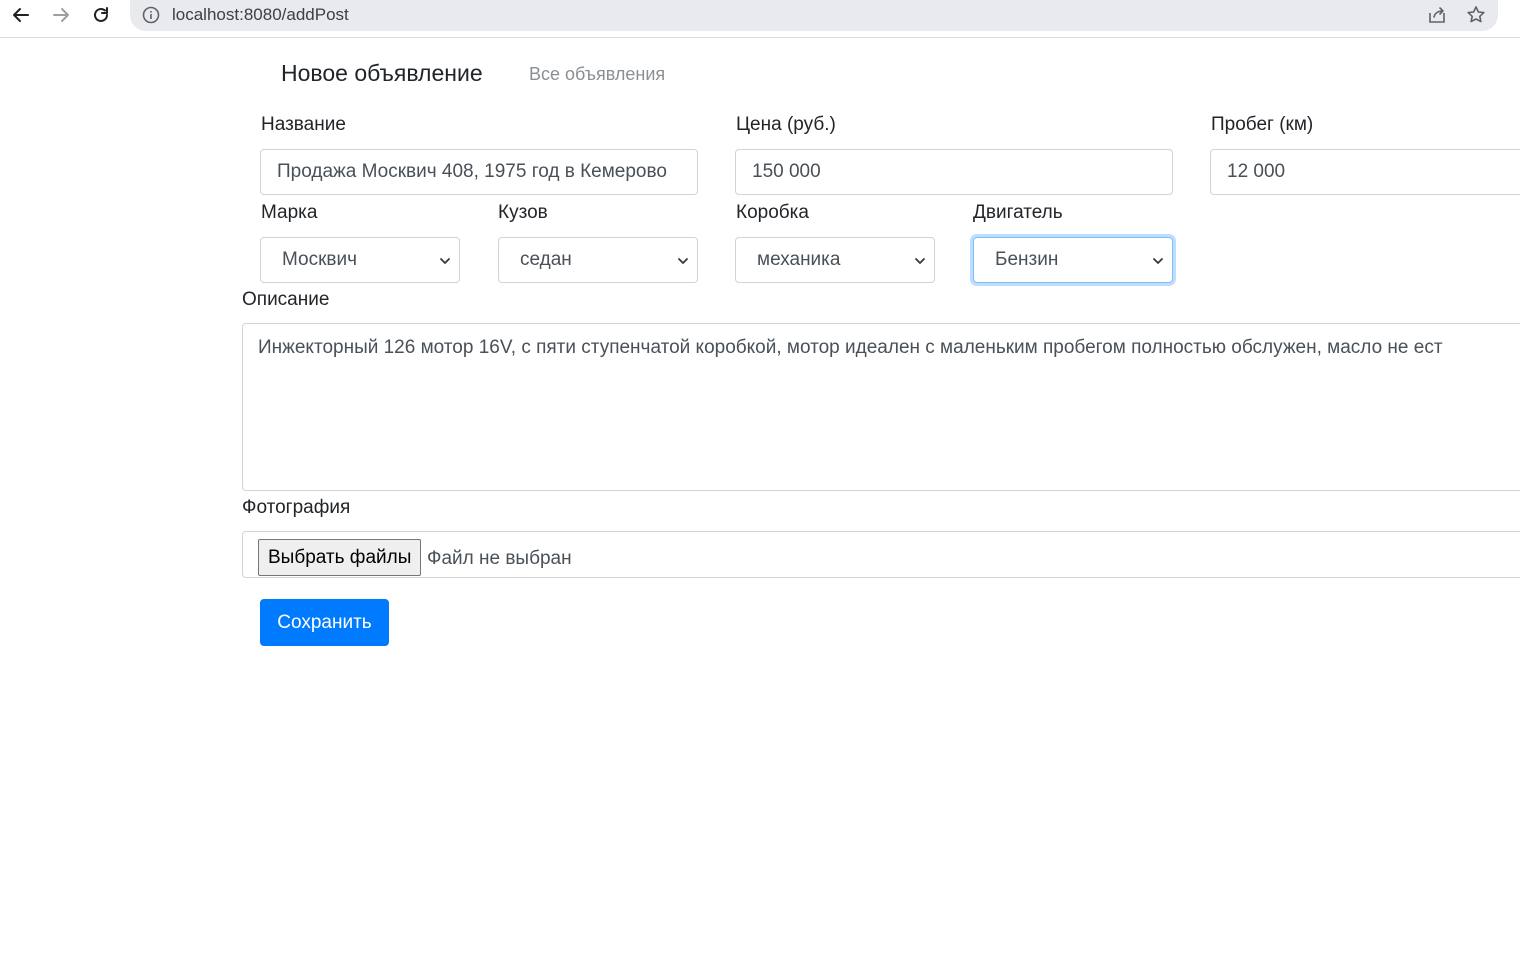 This screenshot has width=1520, height=966. What do you see at coordinates (954, 172) in the screenshot?
I see `price-input: 150 000` at bounding box center [954, 172].